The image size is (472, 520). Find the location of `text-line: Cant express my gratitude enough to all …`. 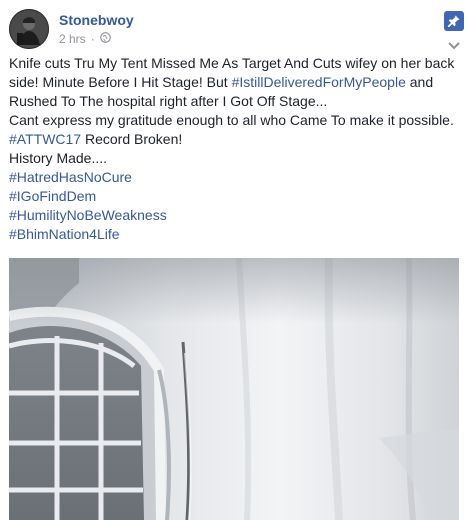

text-line: Cant express my gratitude enough to all … is located at coordinates (231, 120).